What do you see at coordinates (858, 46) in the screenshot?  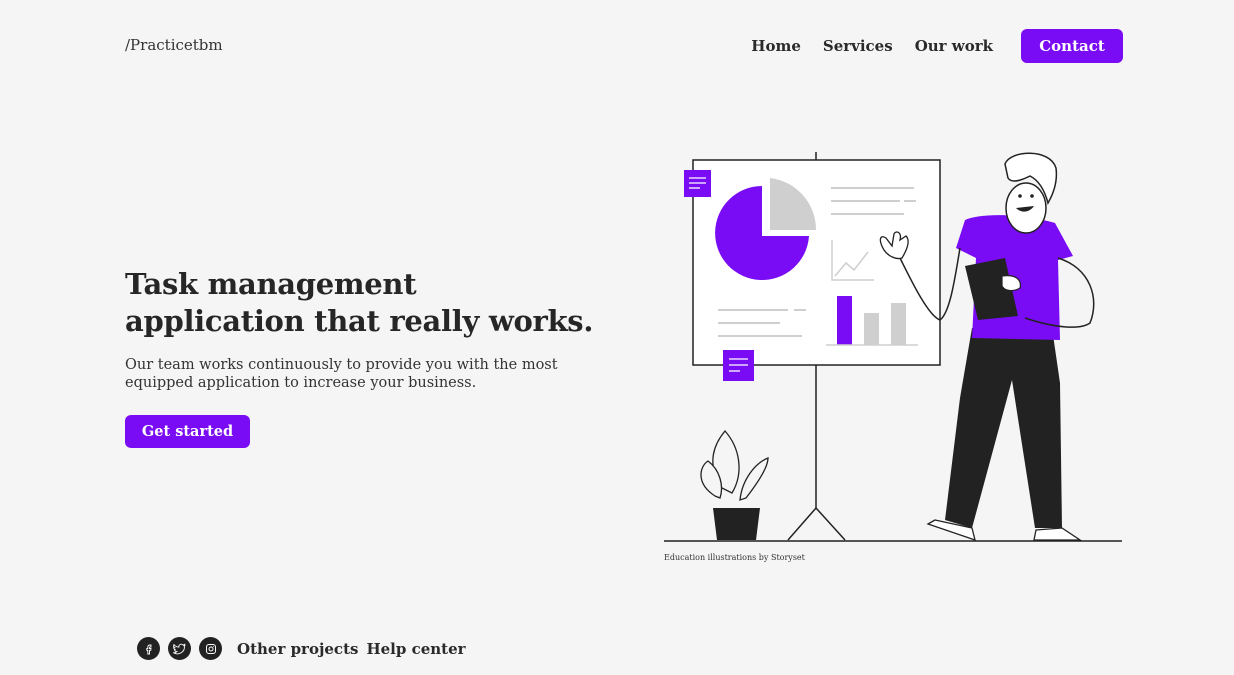 I see `nav-services-link: Services` at bounding box center [858, 46].